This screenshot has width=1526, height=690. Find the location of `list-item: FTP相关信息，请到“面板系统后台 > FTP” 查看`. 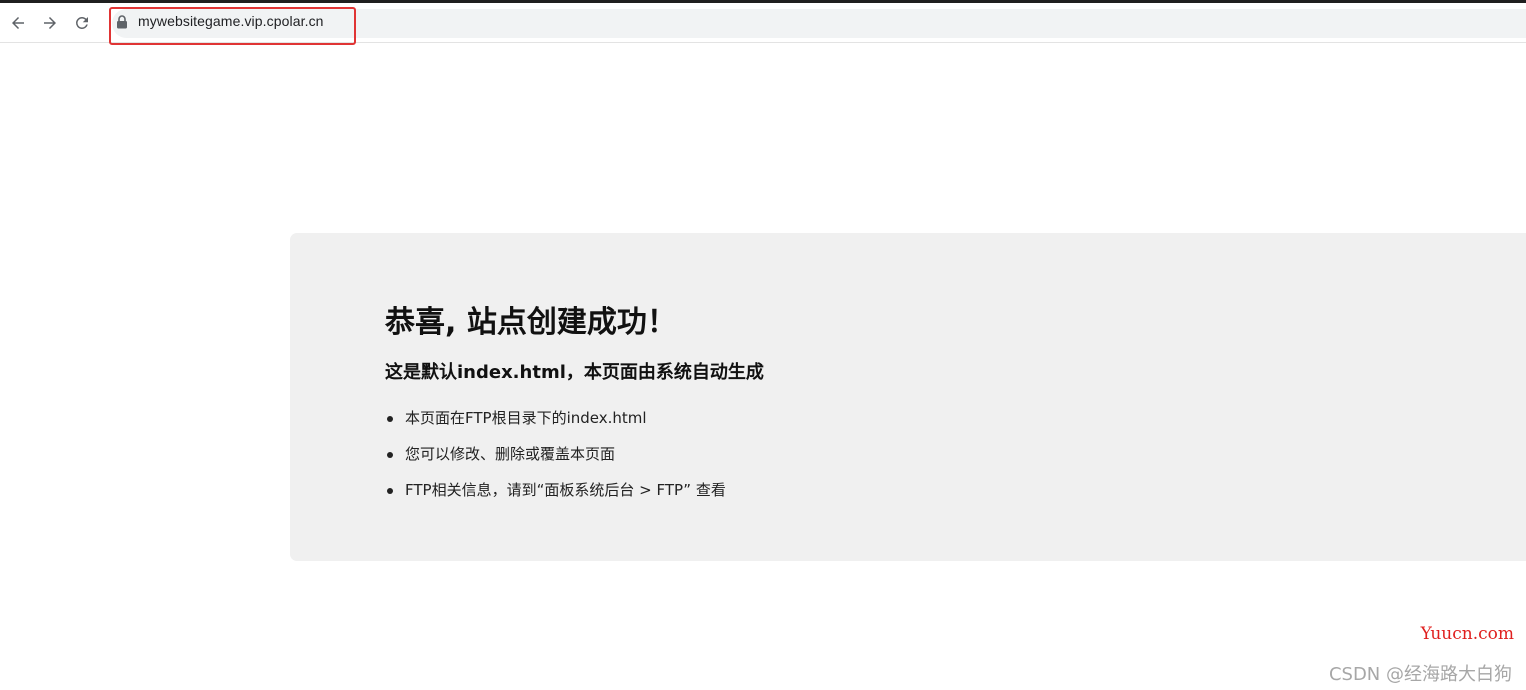

list-item: FTP相关信息，请到“面板系统后台 > FTP” 查看 is located at coordinates (555, 495).